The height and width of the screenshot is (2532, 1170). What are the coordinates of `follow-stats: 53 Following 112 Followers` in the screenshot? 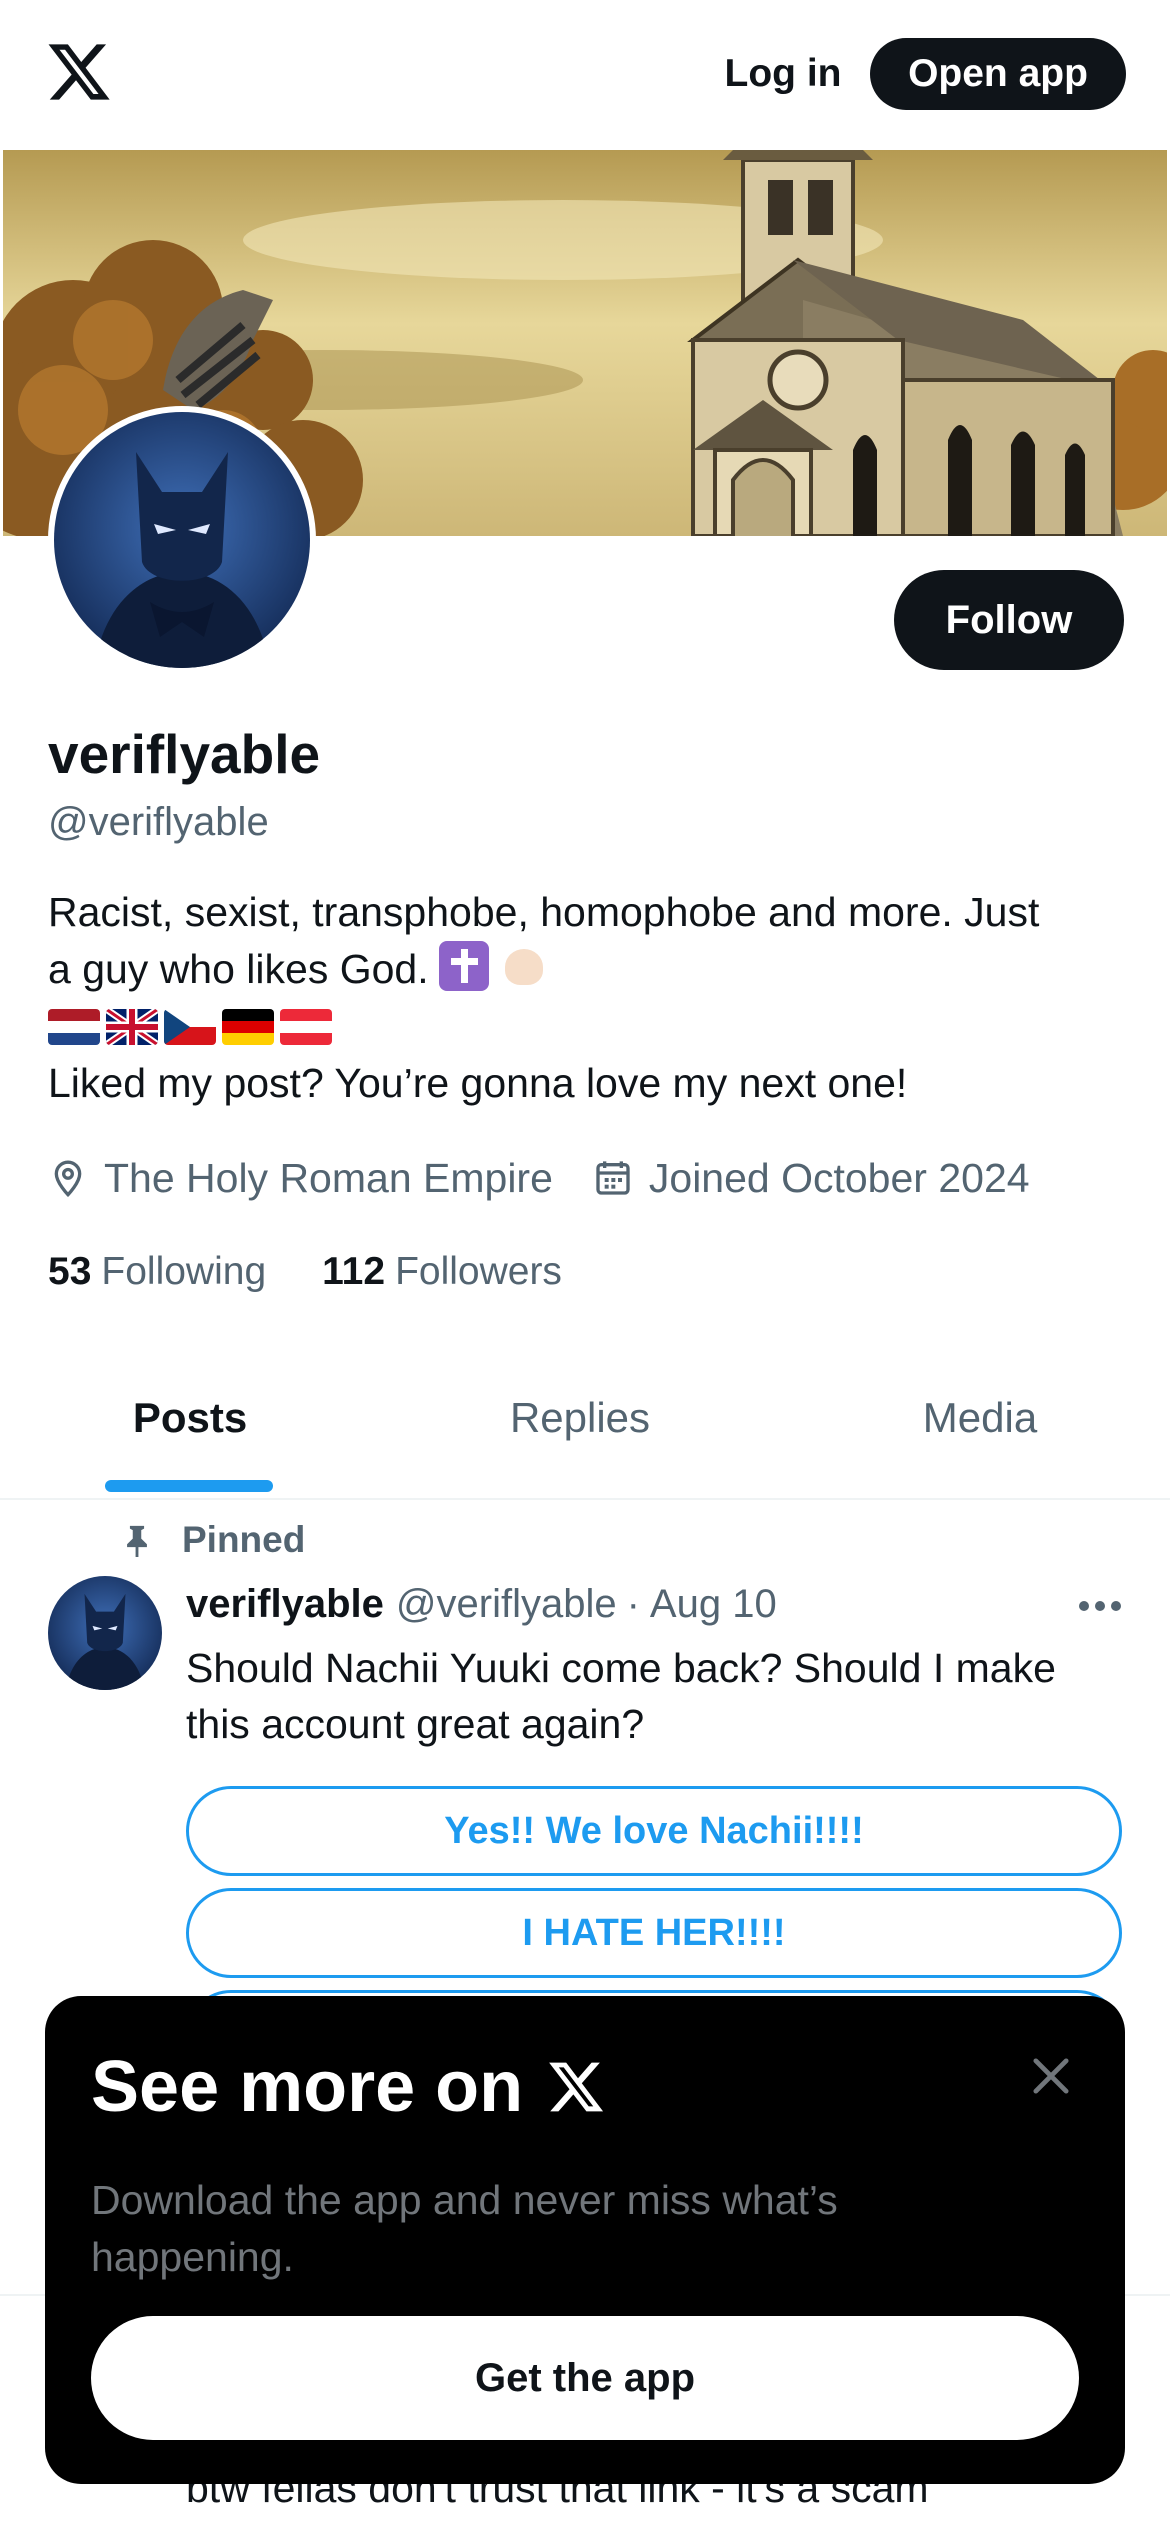 It's located at (333, 1272).